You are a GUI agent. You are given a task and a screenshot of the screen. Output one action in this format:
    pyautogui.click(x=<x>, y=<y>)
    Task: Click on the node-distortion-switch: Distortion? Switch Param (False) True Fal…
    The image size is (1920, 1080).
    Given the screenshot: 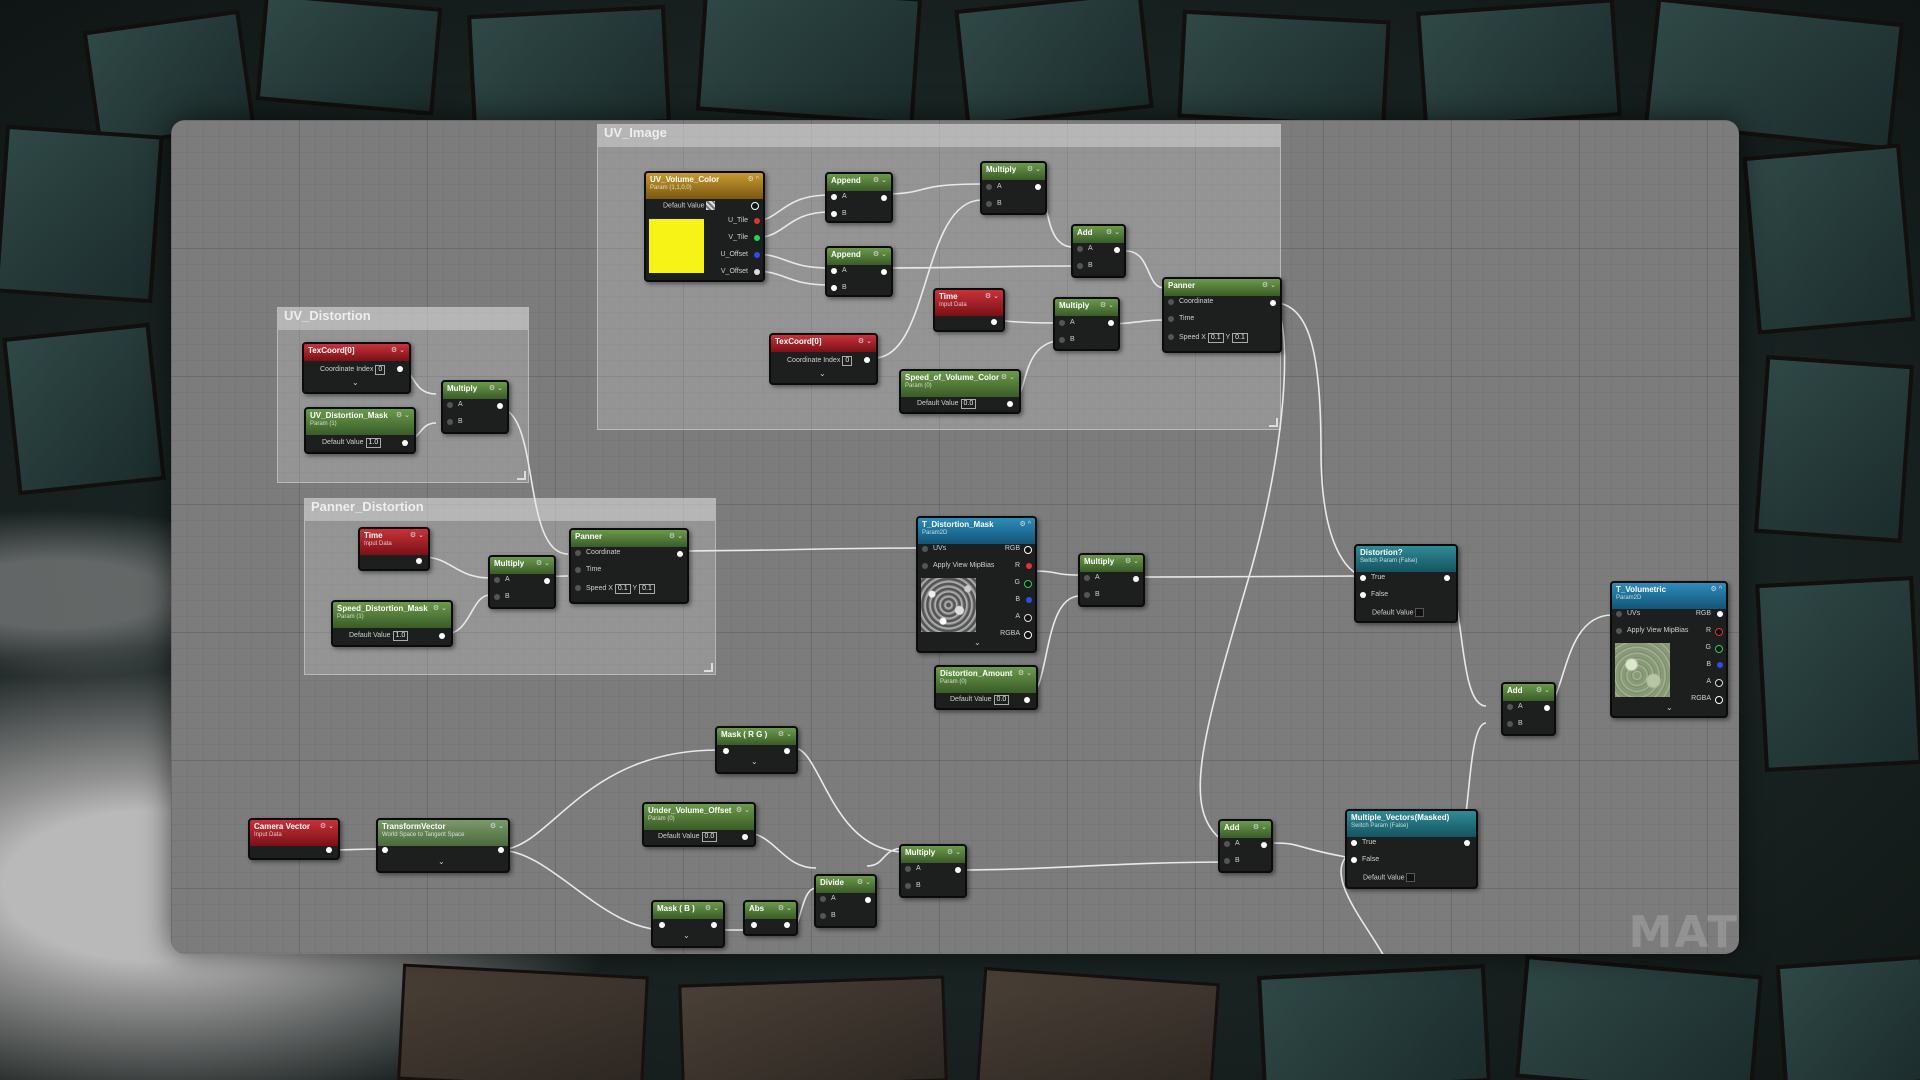 What is the action you would take?
    pyautogui.click(x=1406, y=583)
    